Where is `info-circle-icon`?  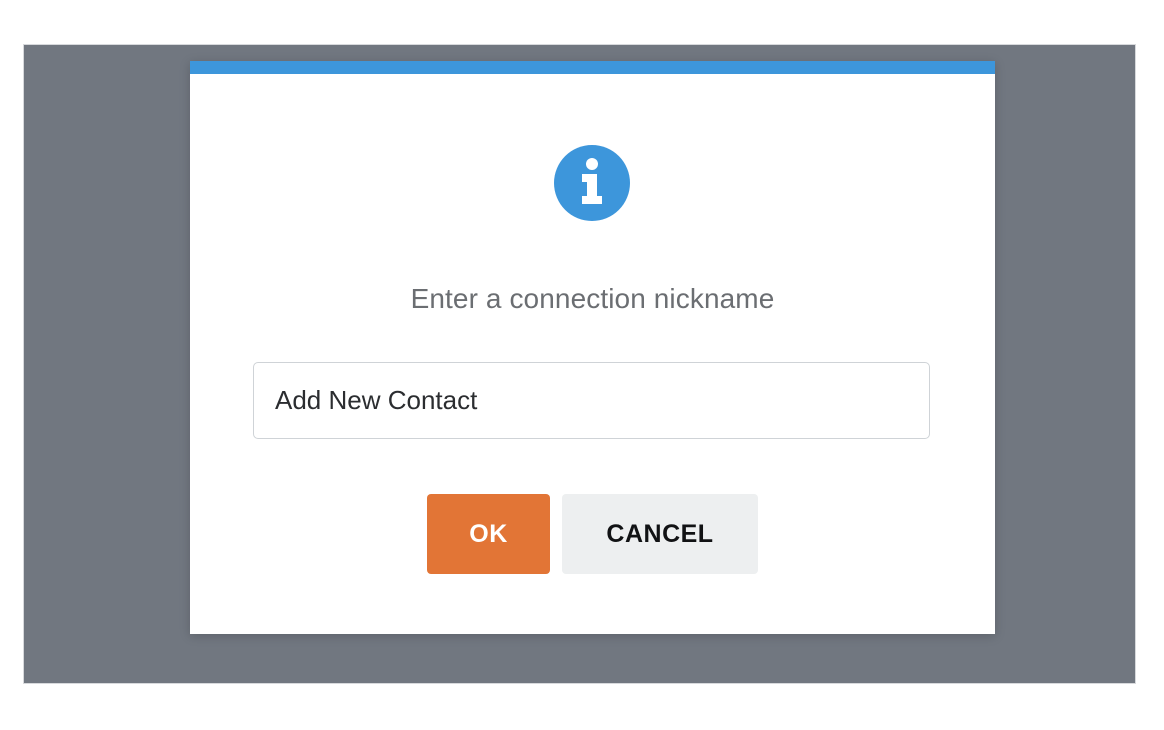
info-circle-icon is located at coordinates (592, 183).